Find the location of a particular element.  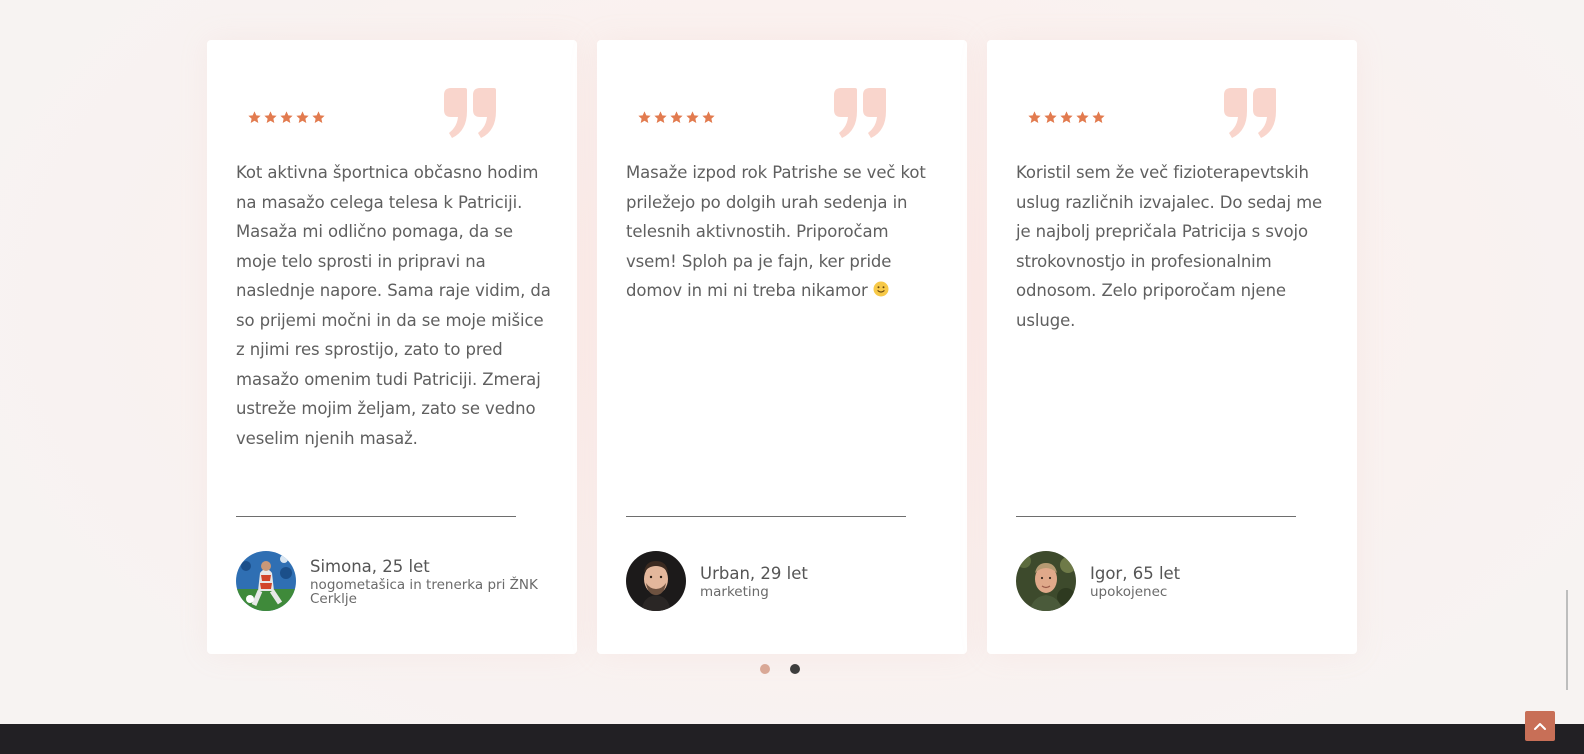

smiley-face-icon is located at coordinates (881, 289).